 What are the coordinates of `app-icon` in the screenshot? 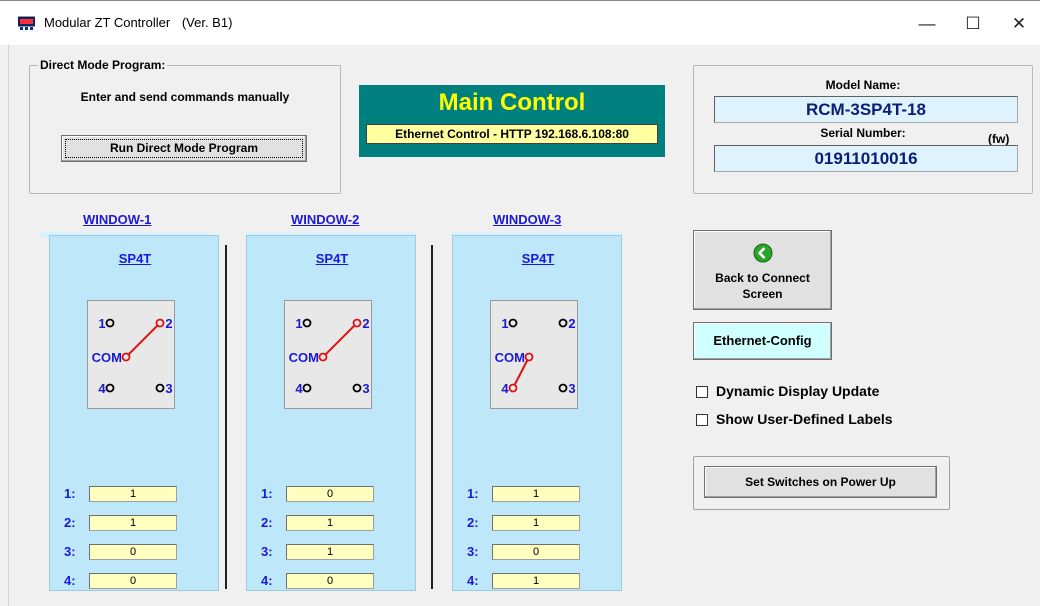 It's located at (26, 23).